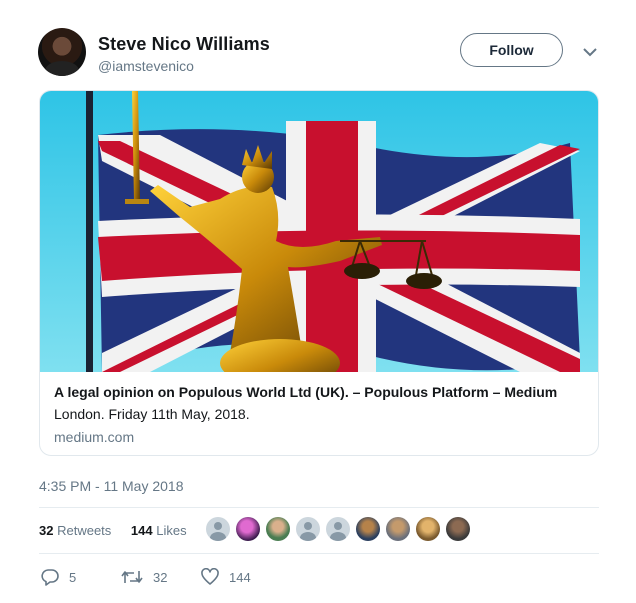 The image size is (636, 603). I want to click on retweet-button: 32, so click(144, 577).